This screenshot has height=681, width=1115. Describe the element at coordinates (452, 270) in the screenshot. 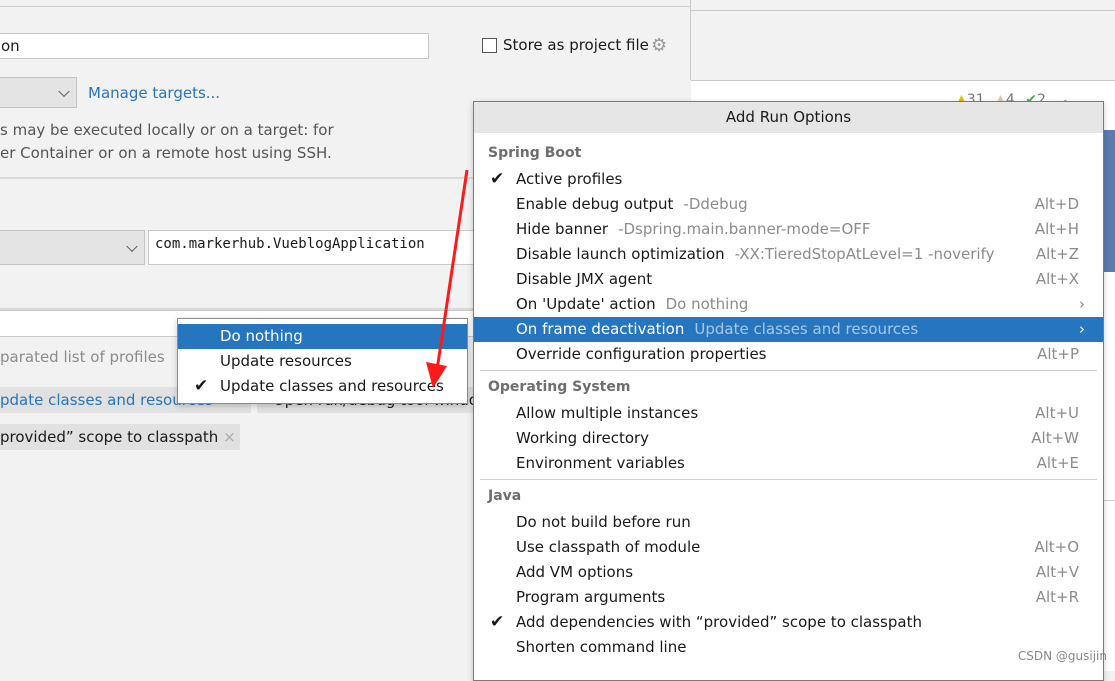

I see `arrow-shaft` at that location.